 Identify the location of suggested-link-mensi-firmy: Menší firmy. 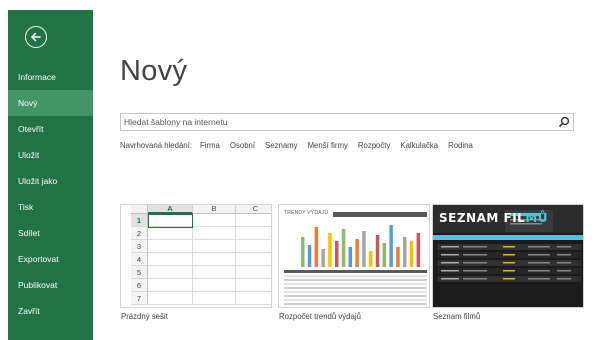
(328, 145).